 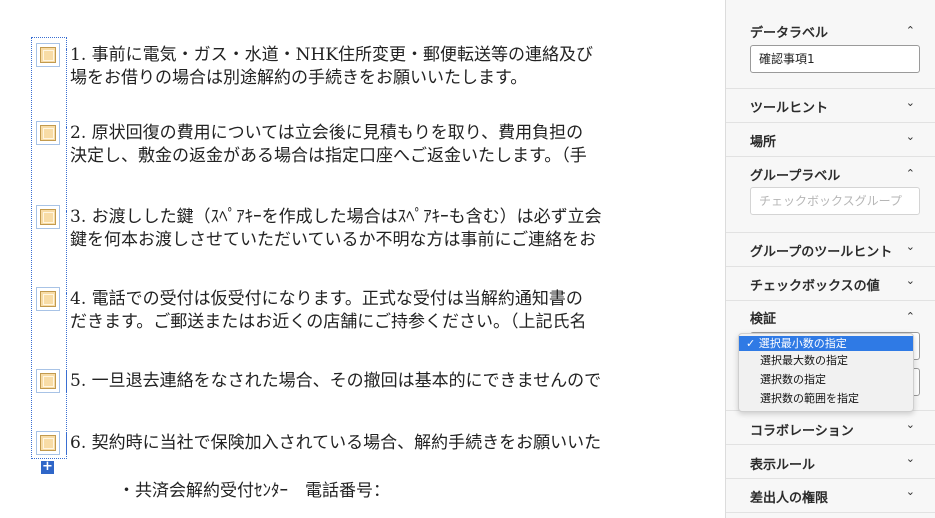 I want to click on data-label-input: 確認事項1, so click(x=835, y=59).